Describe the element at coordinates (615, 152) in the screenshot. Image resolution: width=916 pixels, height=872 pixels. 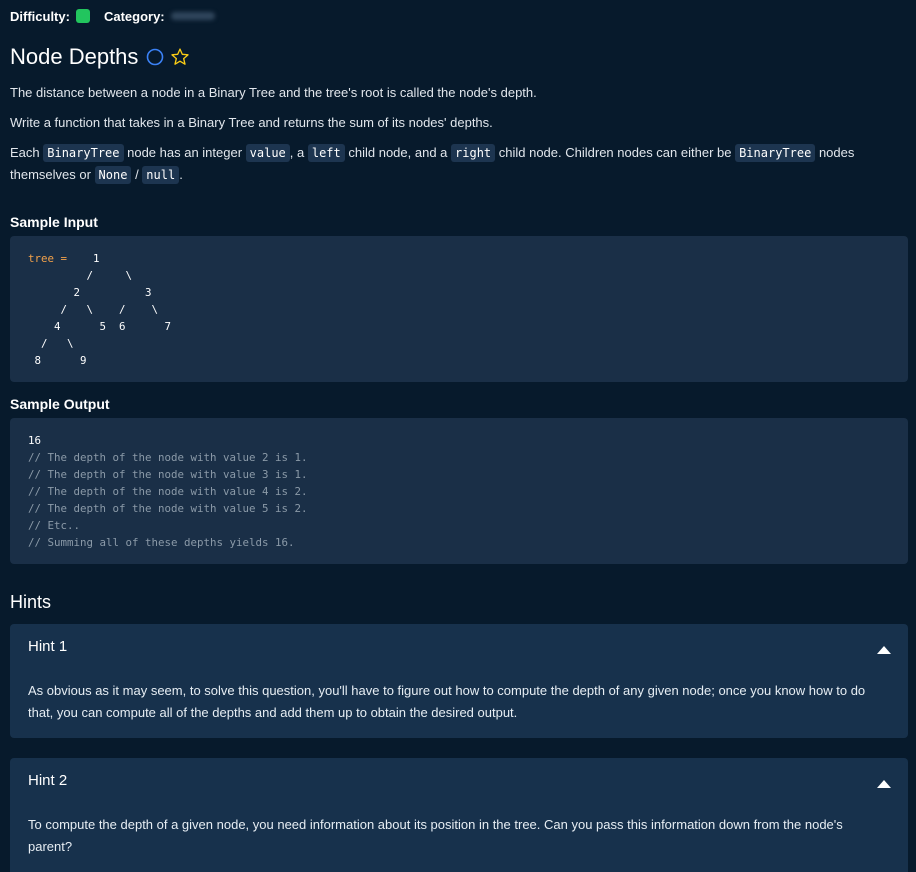
I see `text-segment: child node. Children nodes can either be` at that location.